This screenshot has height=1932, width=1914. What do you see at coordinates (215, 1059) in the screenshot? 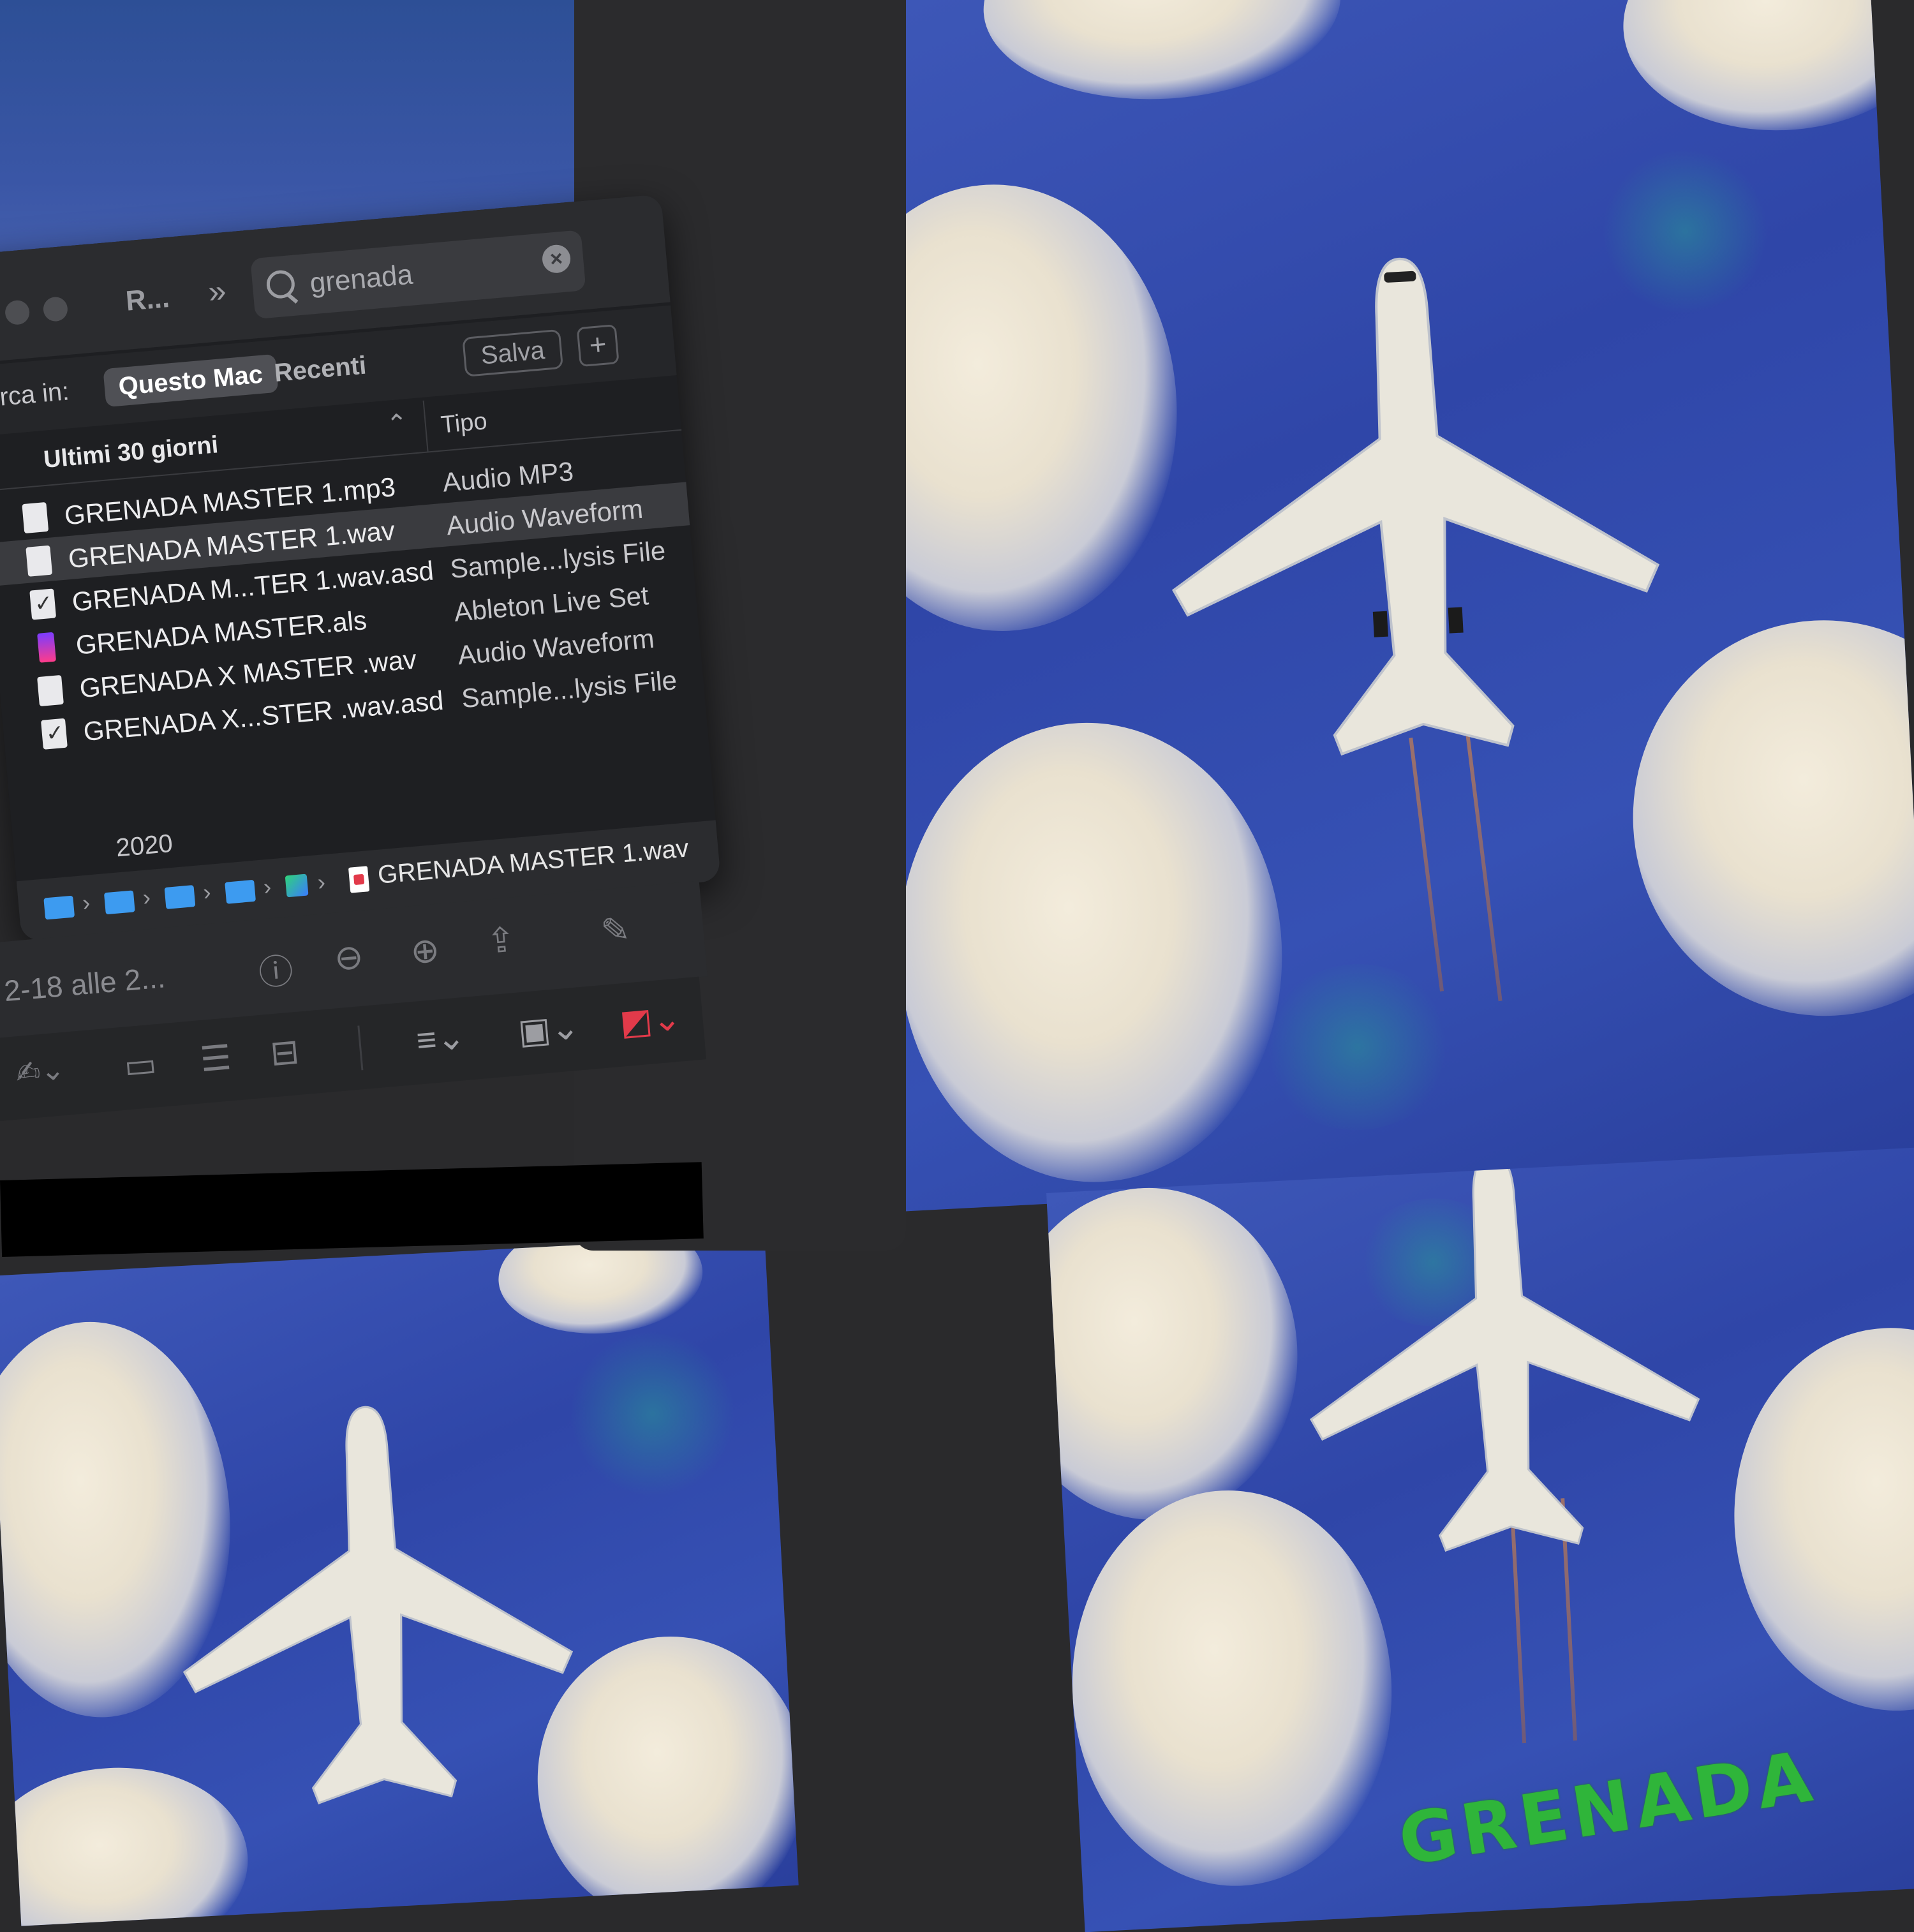
I see `adjust-icon: ☰` at bounding box center [215, 1059].